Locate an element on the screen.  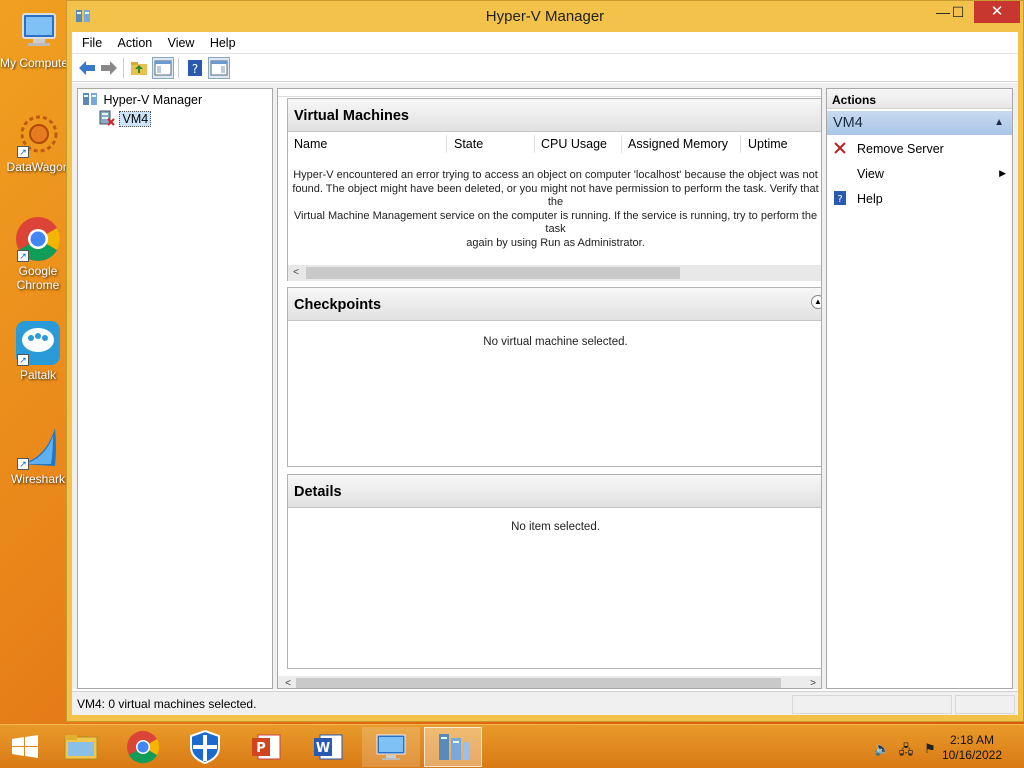
system-clock: 2:18 AM 10/16/2022 is located at coordinates (972, 748).